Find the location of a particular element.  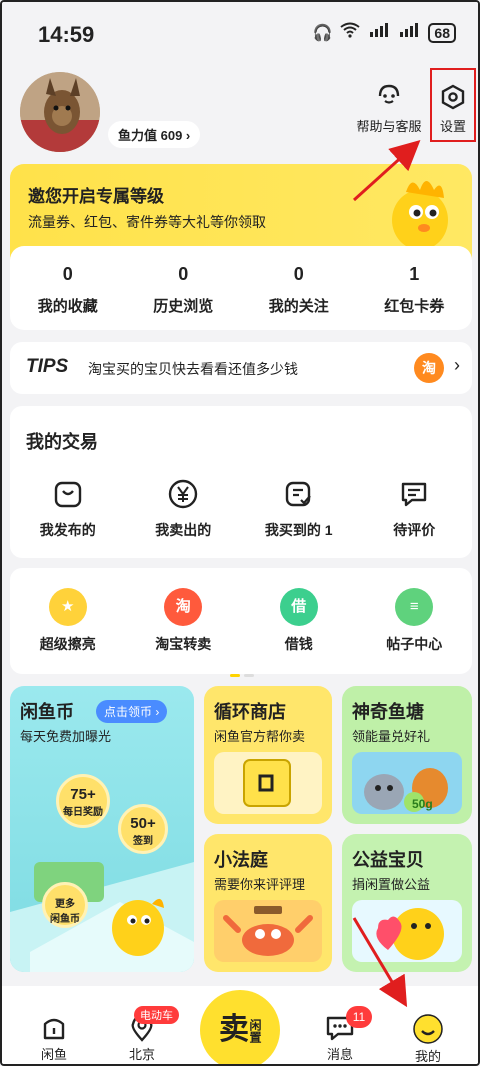

pond-illustration: 50g is located at coordinates (407, 783).